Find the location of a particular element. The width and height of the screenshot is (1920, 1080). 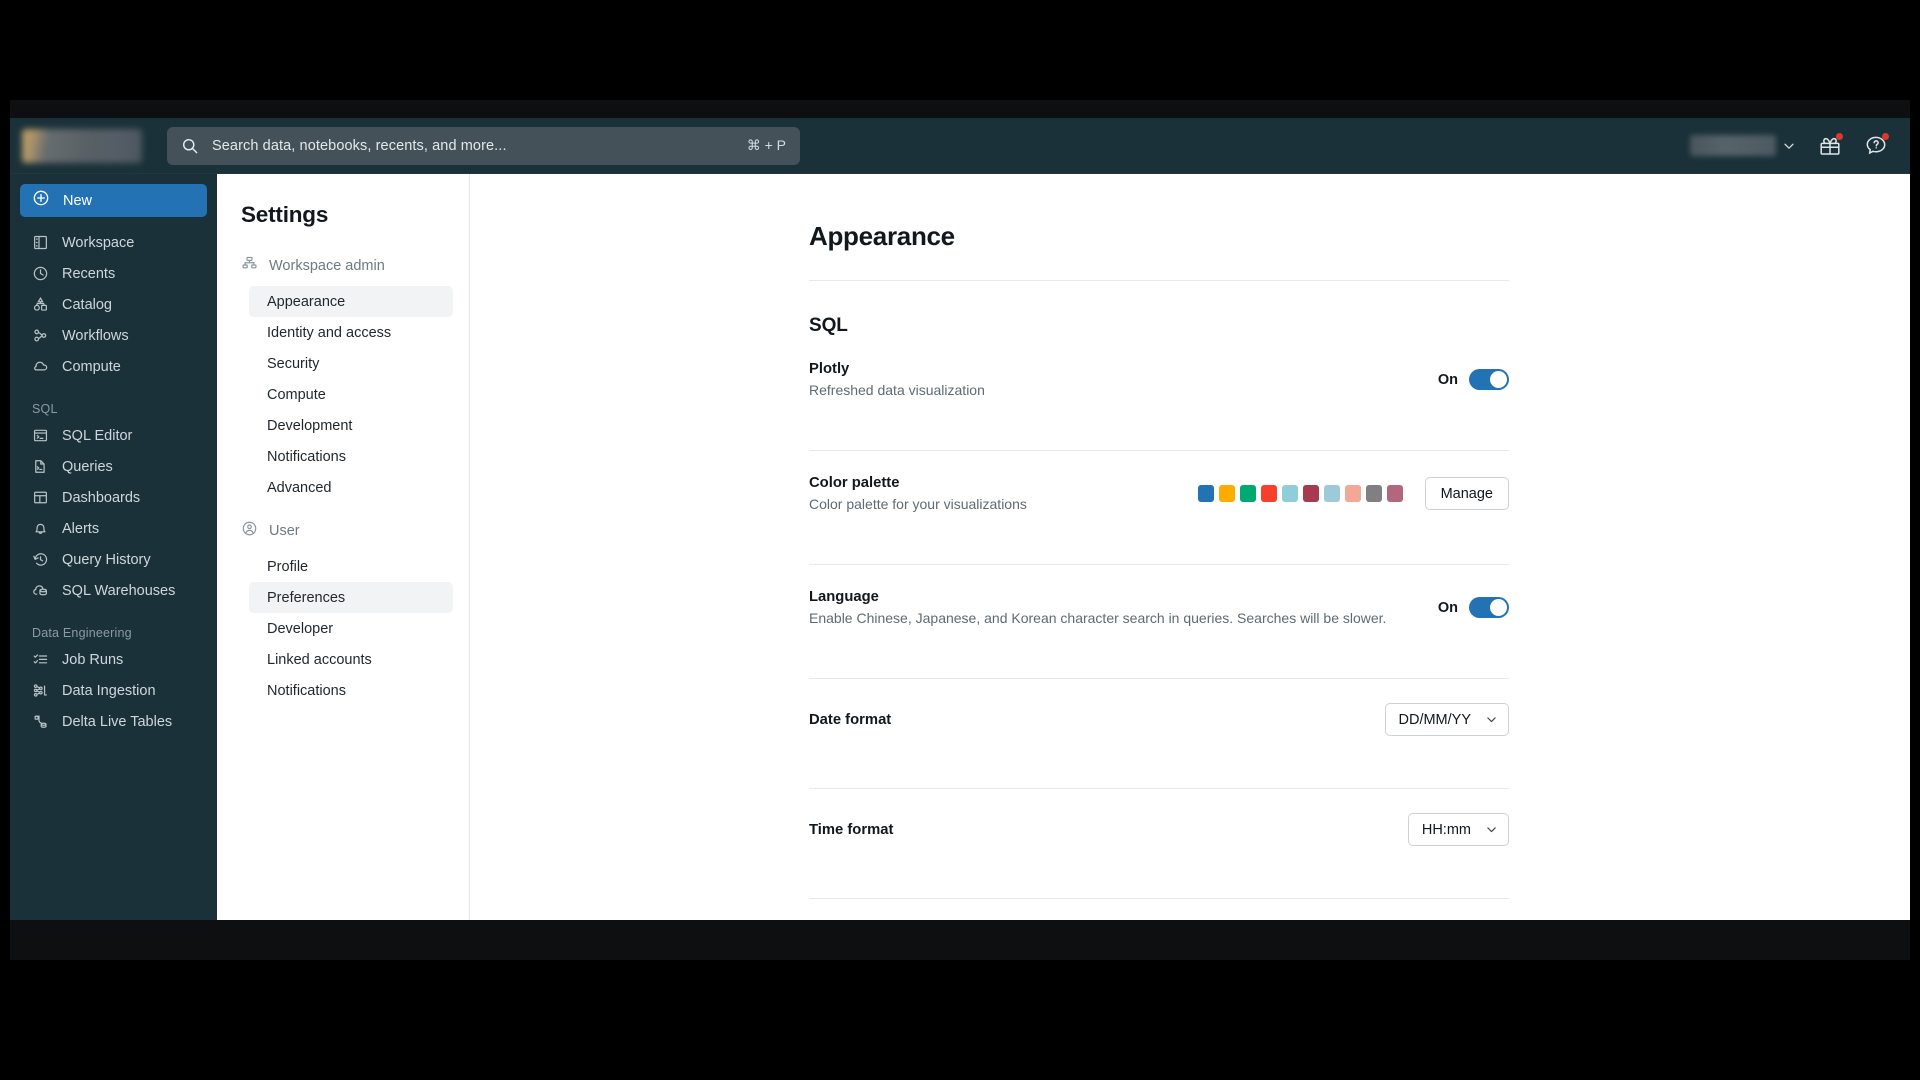

settings-link-development: Development is located at coordinates (351, 425).